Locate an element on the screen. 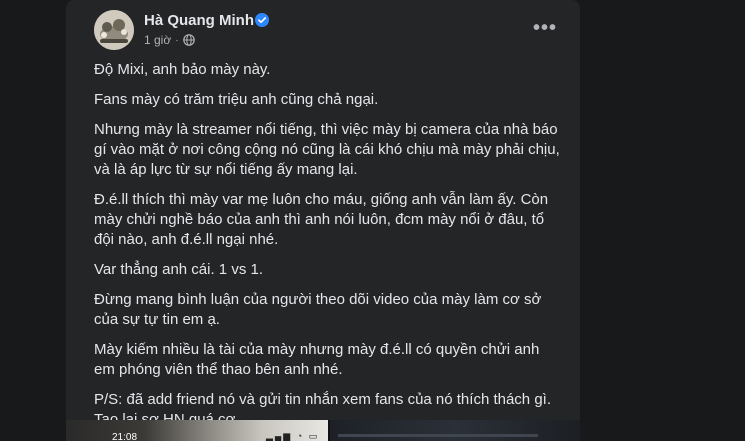 The height and width of the screenshot is (441, 745). more-options-button: ••• is located at coordinates (545, 28).